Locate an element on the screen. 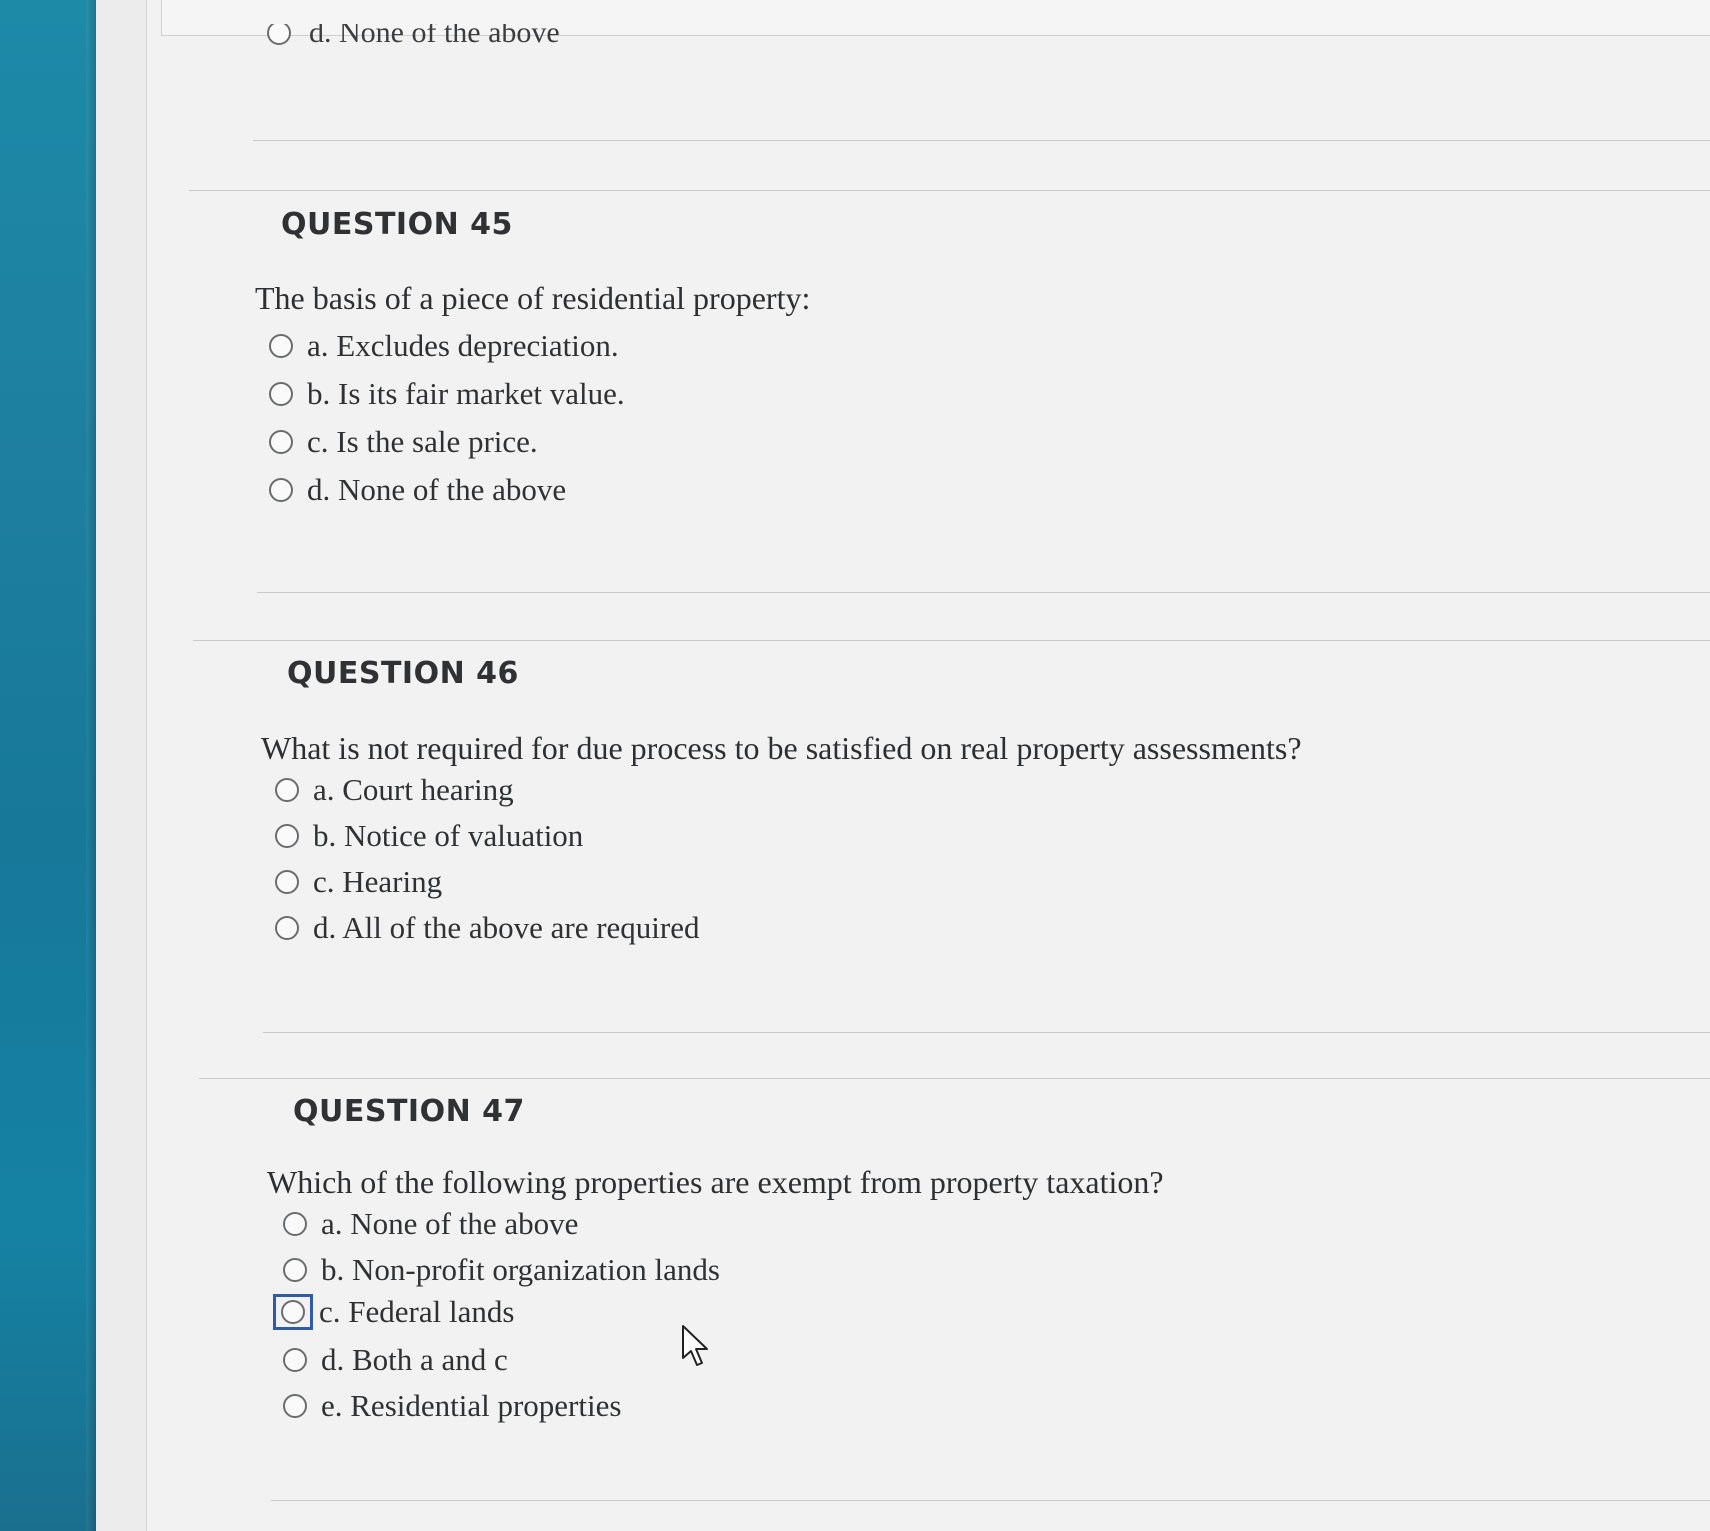  option-label: c. Hearing is located at coordinates (378, 881).